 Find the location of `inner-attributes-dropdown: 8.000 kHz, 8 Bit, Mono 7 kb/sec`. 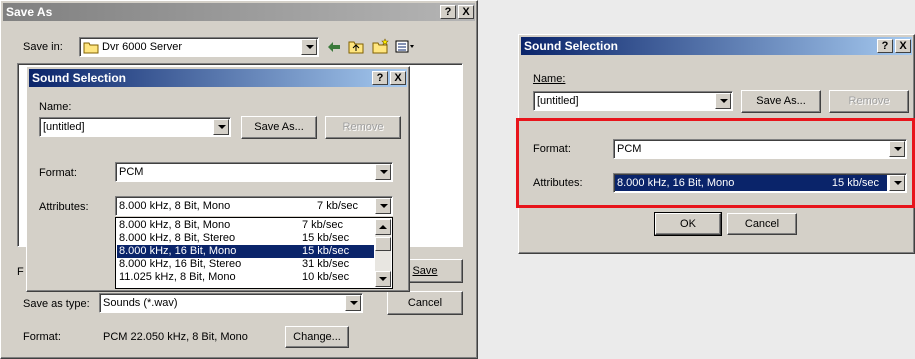

inner-attributes-dropdown: 8.000 kHz, 8 Bit, Mono 7 kb/sec is located at coordinates (254, 206).